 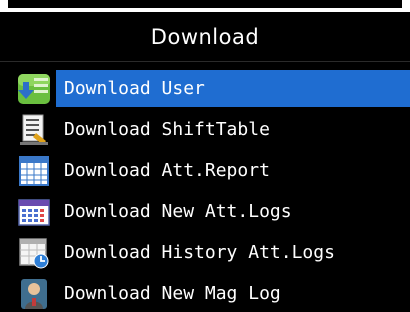 I want to click on menu-item-label: Download New Att.Logs, so click(x=178, y=211).